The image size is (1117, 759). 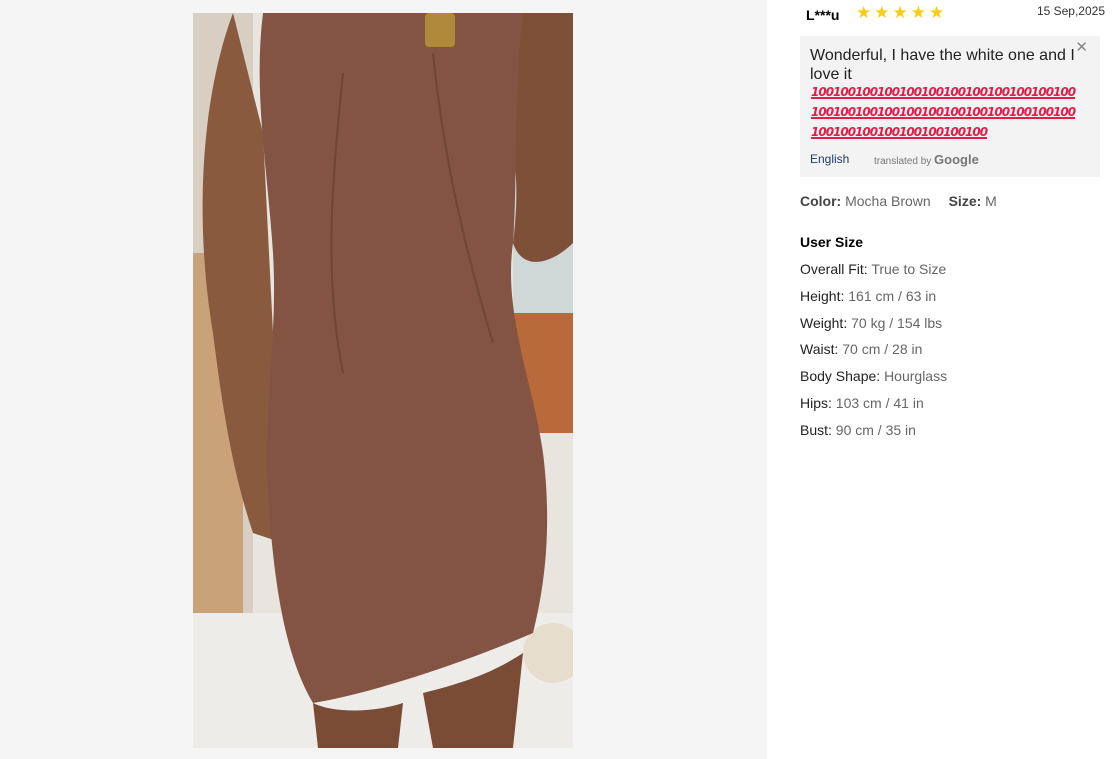 I want to click on reviewer-row: L***u ★ ★ ★ ★ ★ 15 Sep,2025, so click(x=955, y=14).